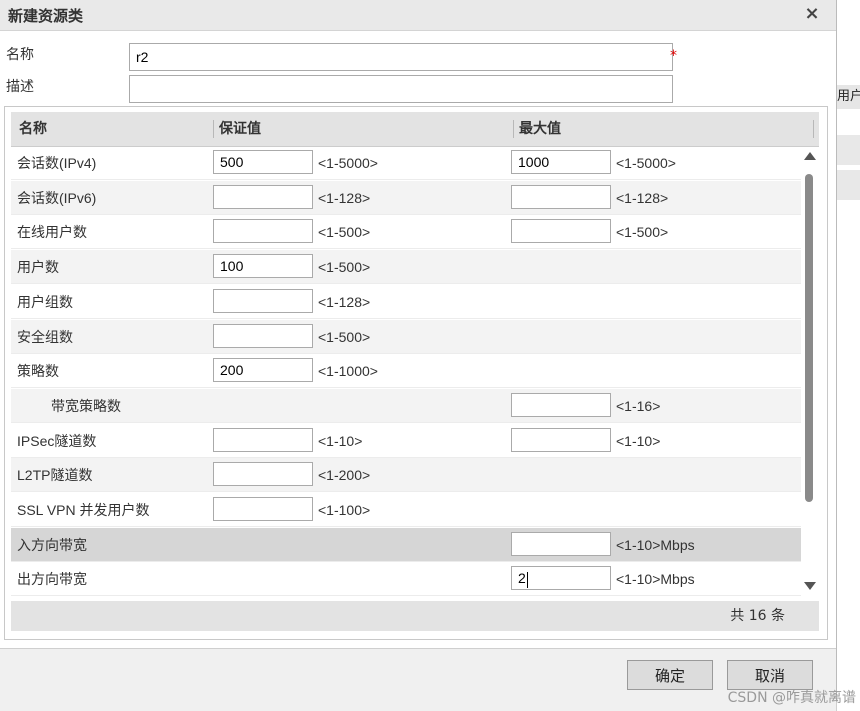 Image resolution: width=860 pixels, height=711 pixels. What do you see at coordinates (33, 129) in the screenshot?
I see `column-header-name: 名称` at bounding box center [33, 129].